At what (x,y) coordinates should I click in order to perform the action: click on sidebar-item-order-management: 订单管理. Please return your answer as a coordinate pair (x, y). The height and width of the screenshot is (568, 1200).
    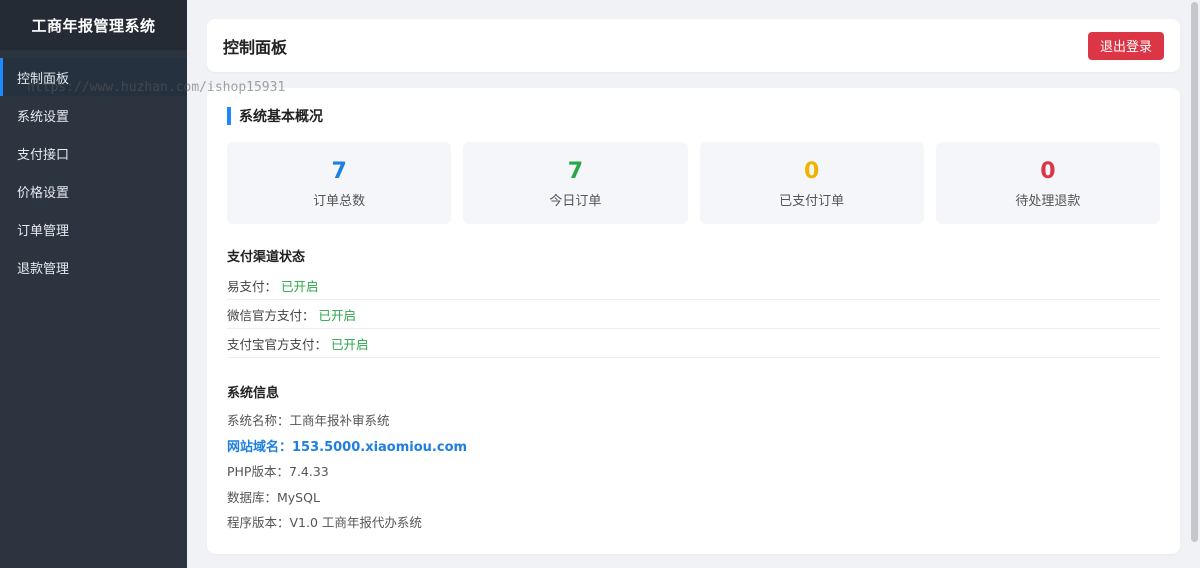
    Looking at the image, I should click on (93, 229).